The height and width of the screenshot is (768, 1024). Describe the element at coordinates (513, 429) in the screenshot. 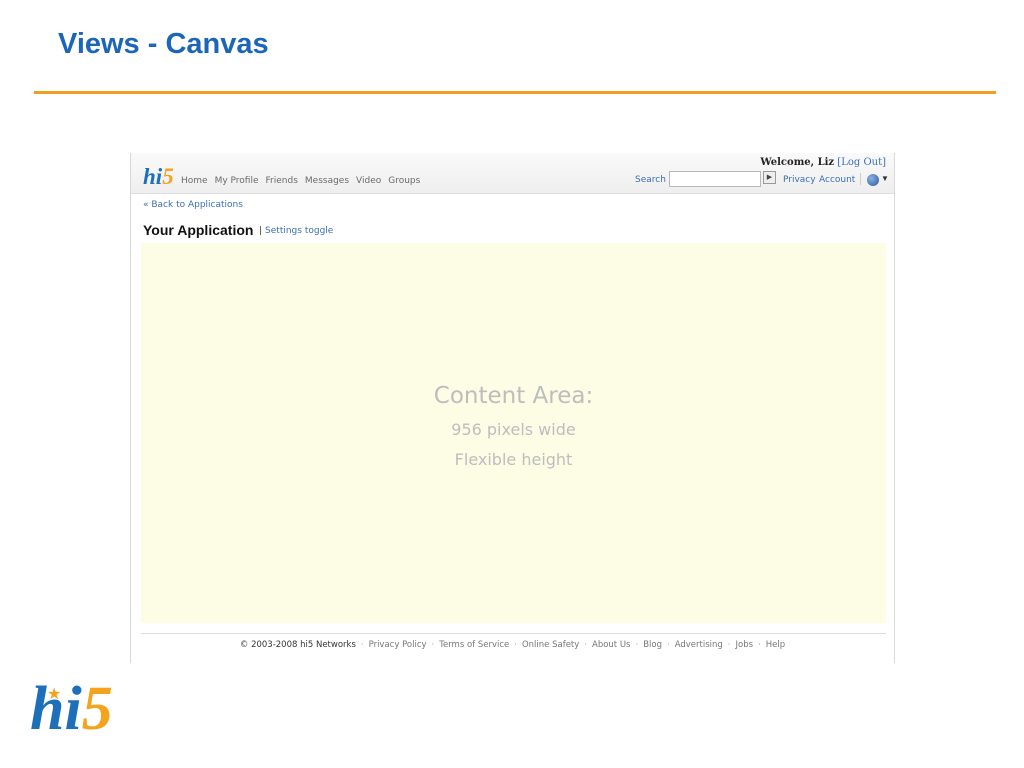

I see `content-width-label: 956 pixels wide` at that location.